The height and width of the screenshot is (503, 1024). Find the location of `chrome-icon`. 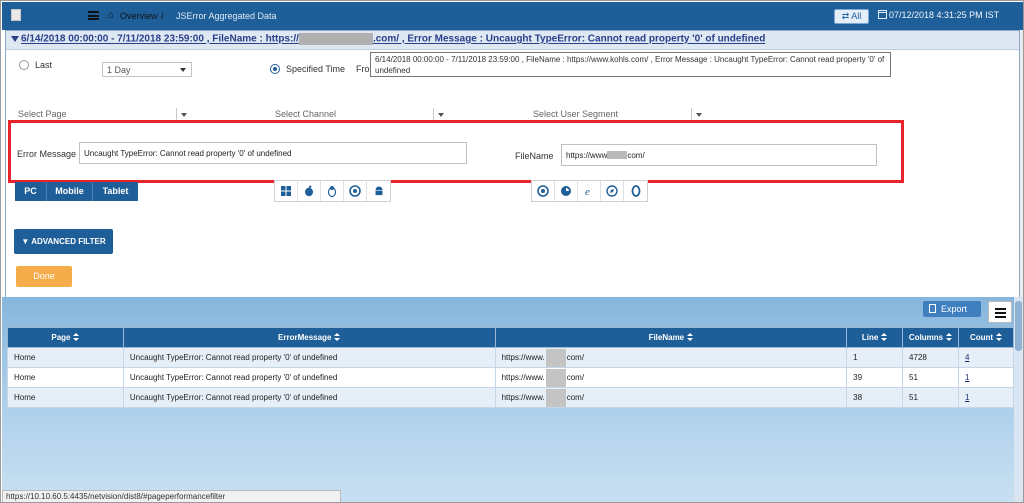

chrome-icon is located at coordinates (543, 191).